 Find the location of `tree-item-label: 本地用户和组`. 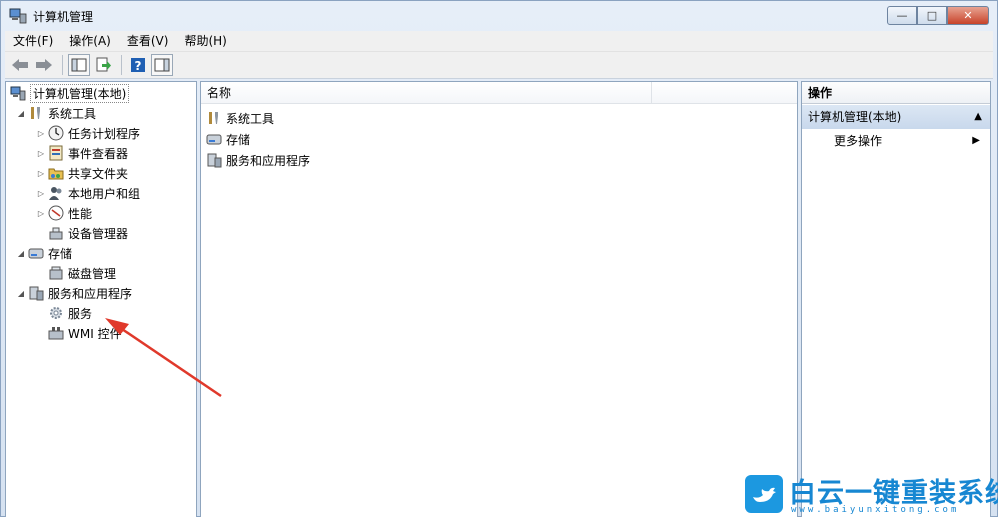

tree-item-label: 本地用户和组 is located at coordinates (104, 193).